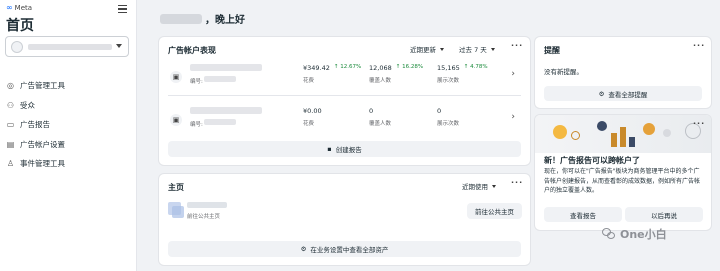 The image size is (720, 271). I want to click on ad-account-row: ▣ 编号: ¥0.00 花费 0 覆盖人数 0 展示次数 ›, so click(343, 121).